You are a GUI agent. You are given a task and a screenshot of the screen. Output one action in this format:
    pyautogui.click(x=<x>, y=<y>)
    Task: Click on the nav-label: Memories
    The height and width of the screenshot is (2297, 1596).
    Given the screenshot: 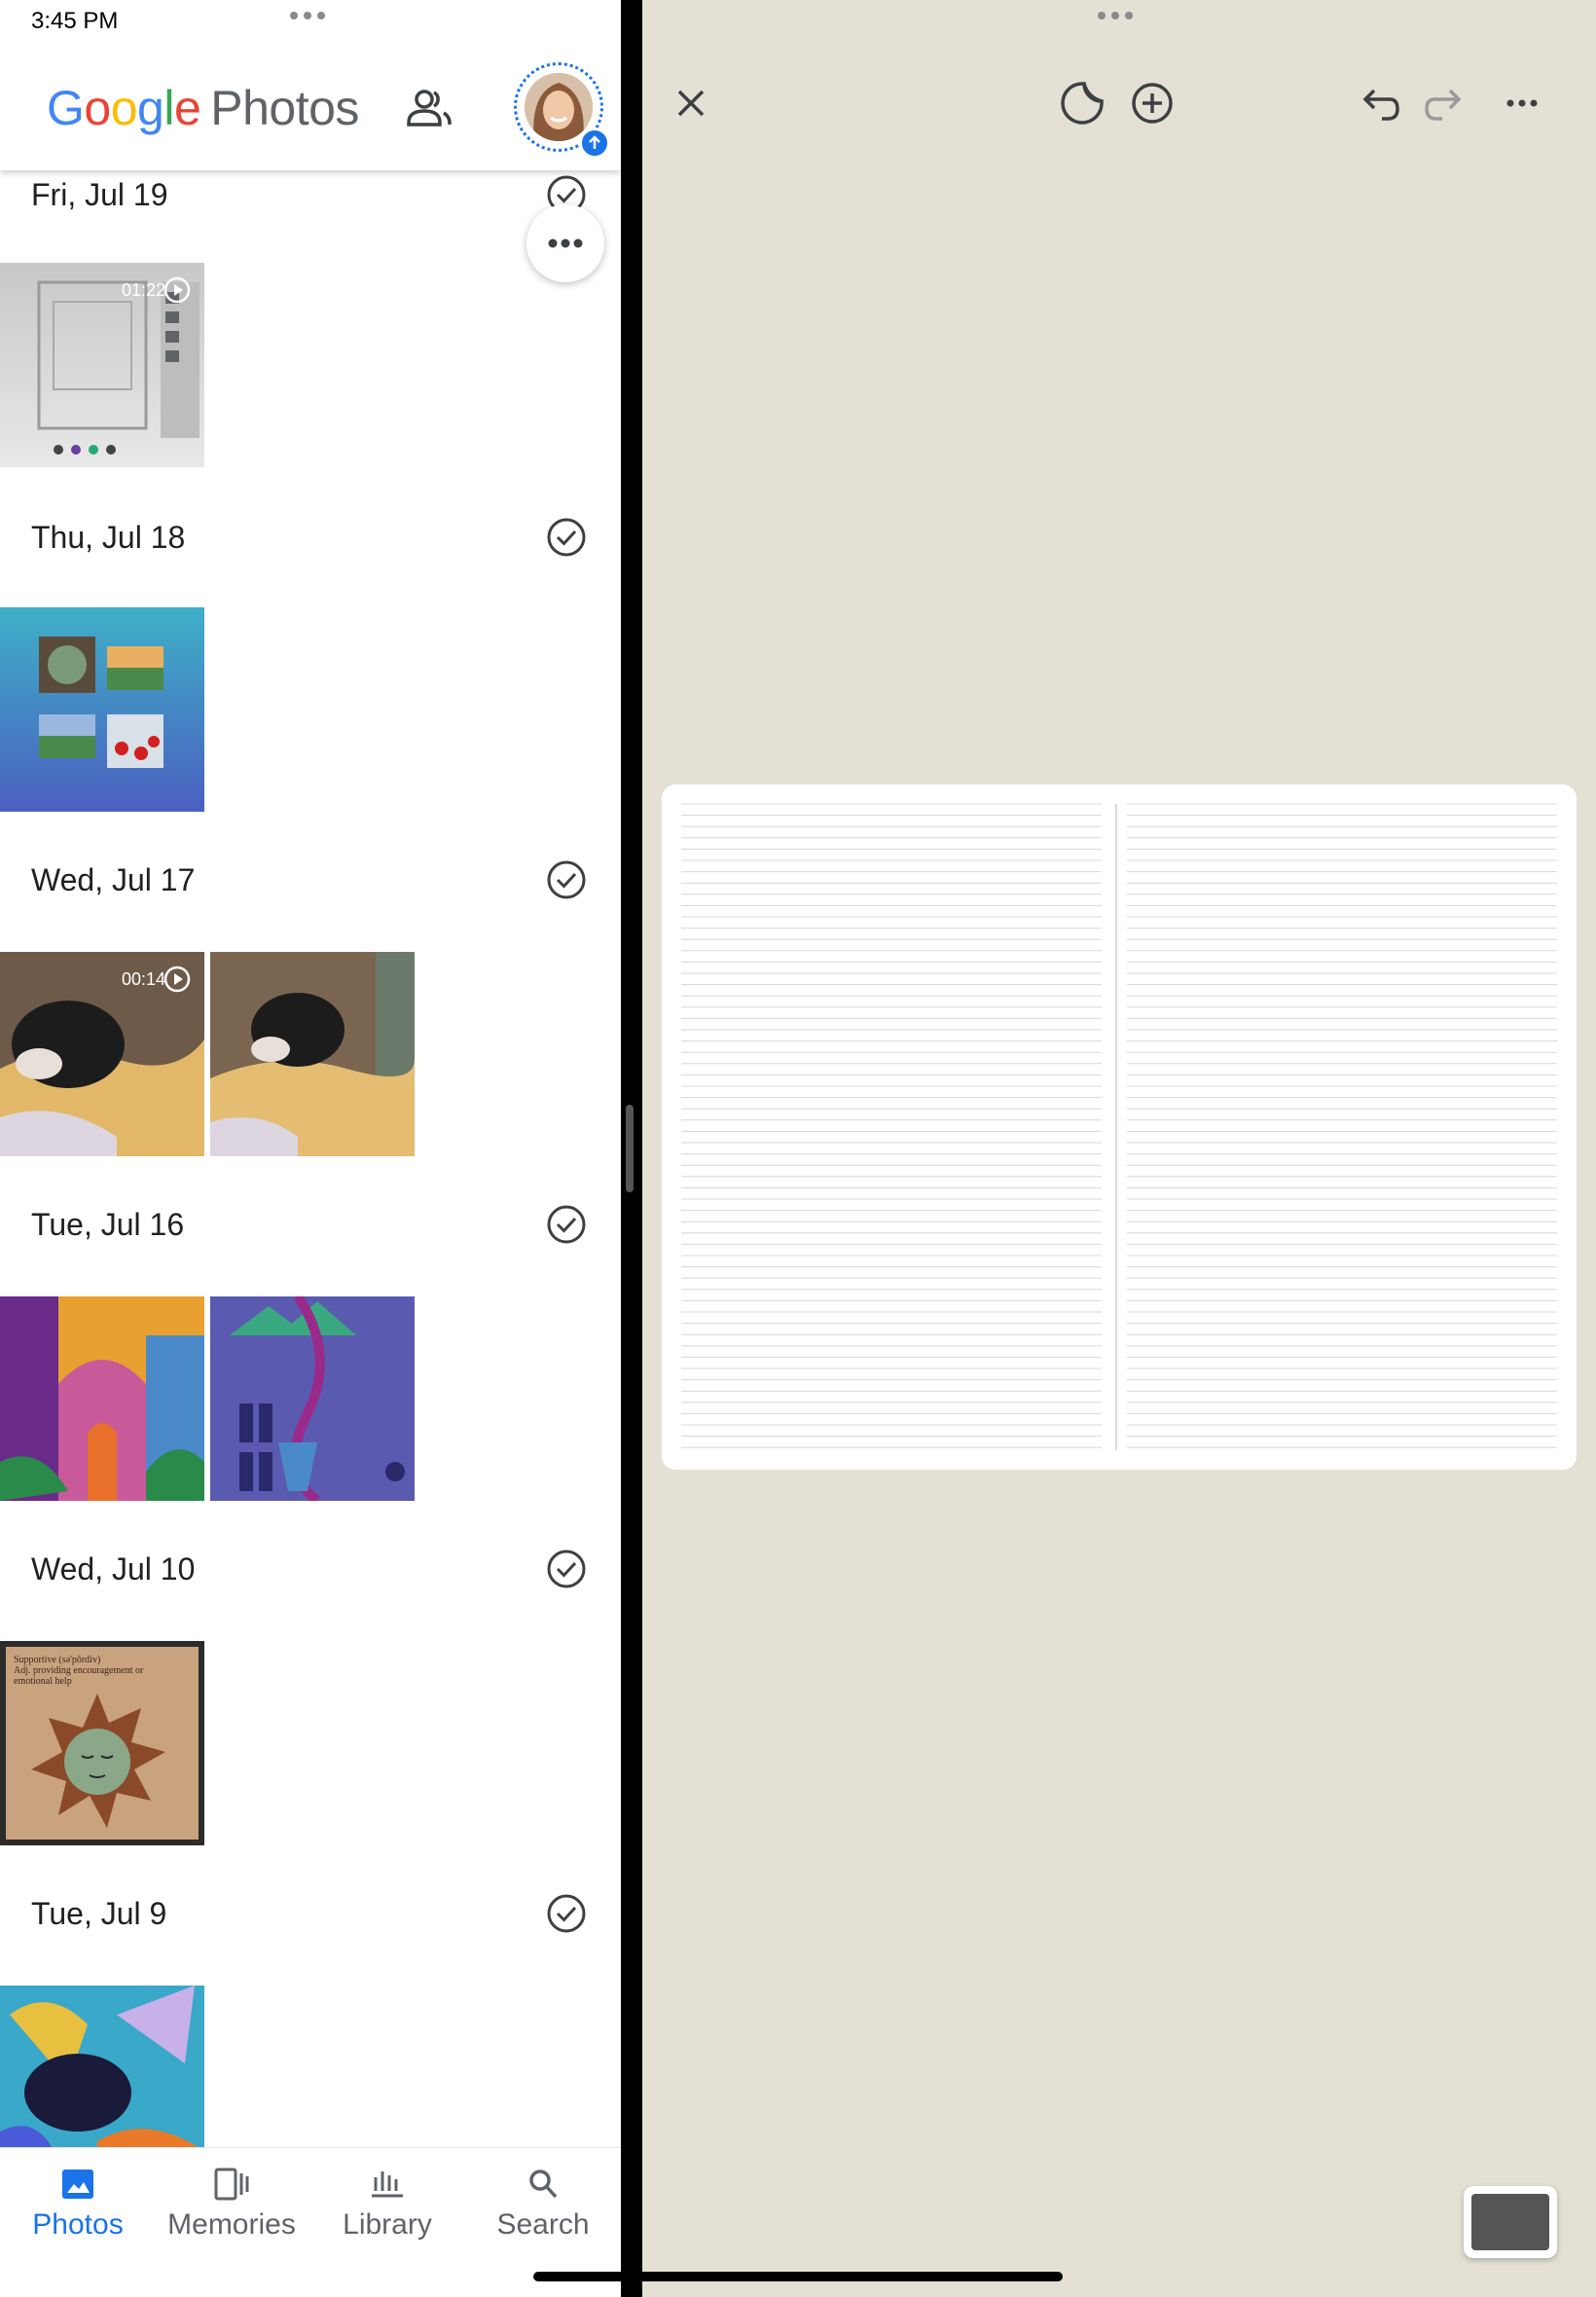 What is the action you would take?
    pyautogui.click(x=231, y=2224)
    